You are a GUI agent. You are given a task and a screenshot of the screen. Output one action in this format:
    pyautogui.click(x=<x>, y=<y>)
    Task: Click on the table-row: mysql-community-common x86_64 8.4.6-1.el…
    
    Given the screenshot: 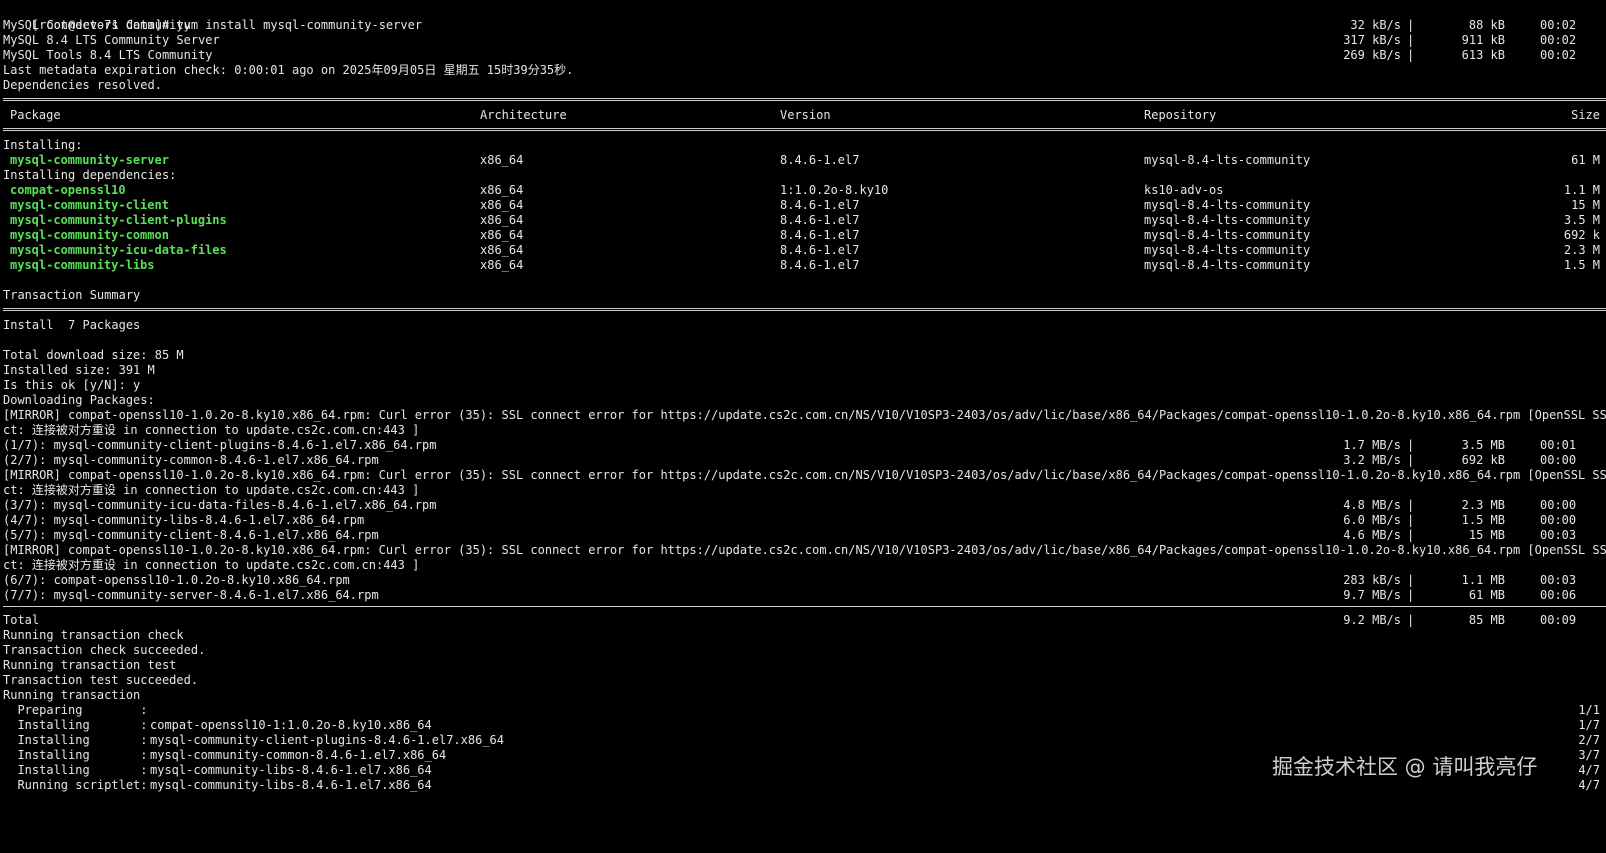 What is the action you would take?
    pyautogui.click(x=805, y=235)
    